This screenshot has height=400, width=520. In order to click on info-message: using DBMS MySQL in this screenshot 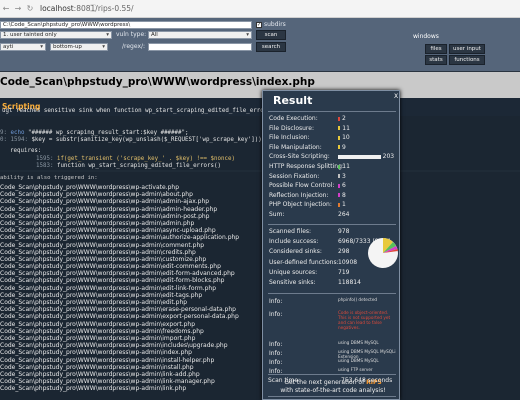, I will do `click(358, 342)`.